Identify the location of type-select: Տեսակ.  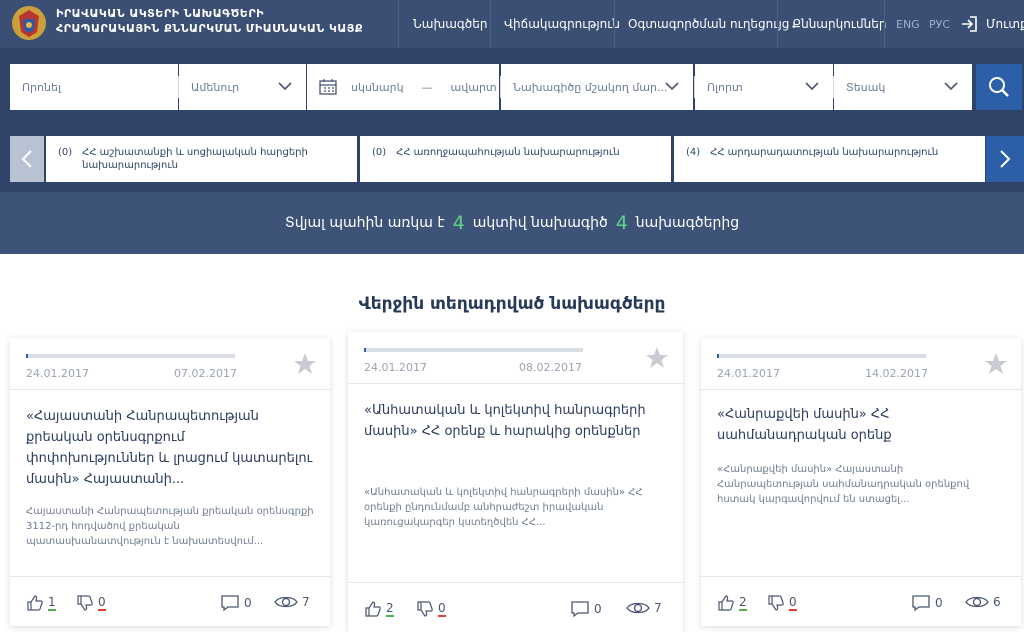
(903, 87).